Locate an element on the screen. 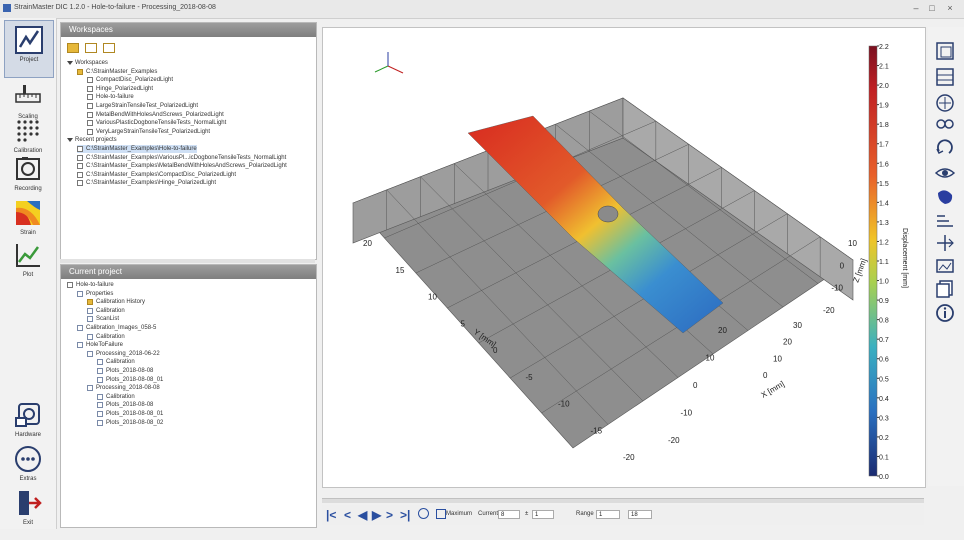  remove-folder-icon is located at coordinates (109, 48).